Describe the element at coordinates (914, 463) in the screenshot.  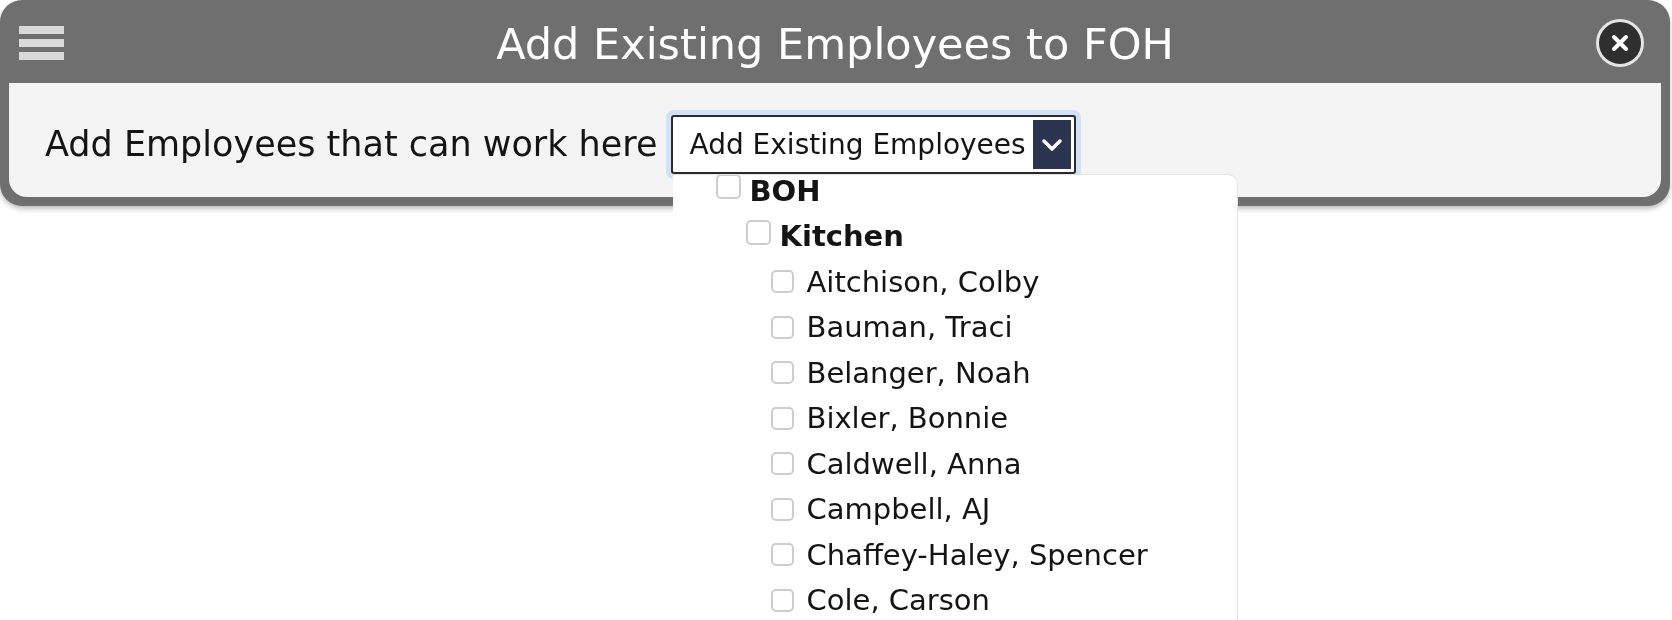
I see `employee-name: Caldwell, Anna` at that location.